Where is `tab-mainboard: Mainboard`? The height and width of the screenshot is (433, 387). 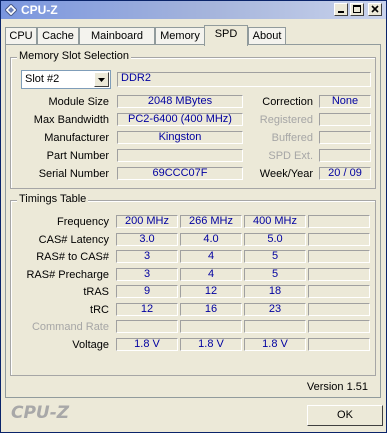
tab-mainboard: Mainboard is located at coordinates (117, 35).